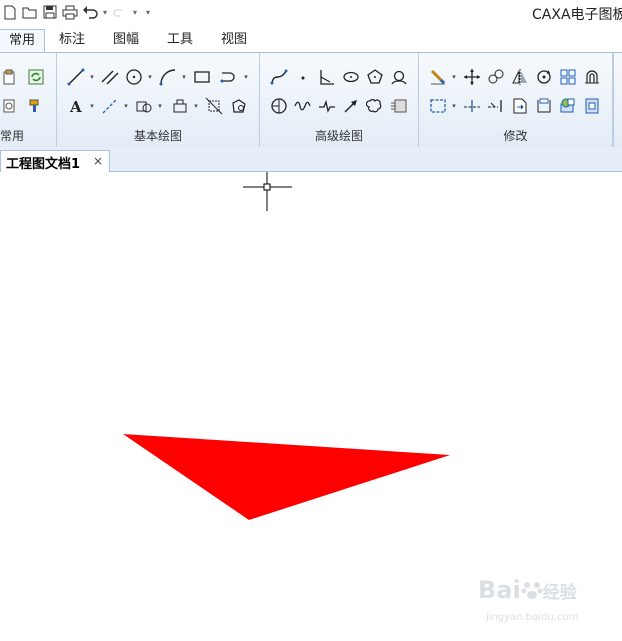 The image size is (622, 641). Describe the element at coordinates (110, 106) in the screenshot. I see `hatch-line-icon` at that location.